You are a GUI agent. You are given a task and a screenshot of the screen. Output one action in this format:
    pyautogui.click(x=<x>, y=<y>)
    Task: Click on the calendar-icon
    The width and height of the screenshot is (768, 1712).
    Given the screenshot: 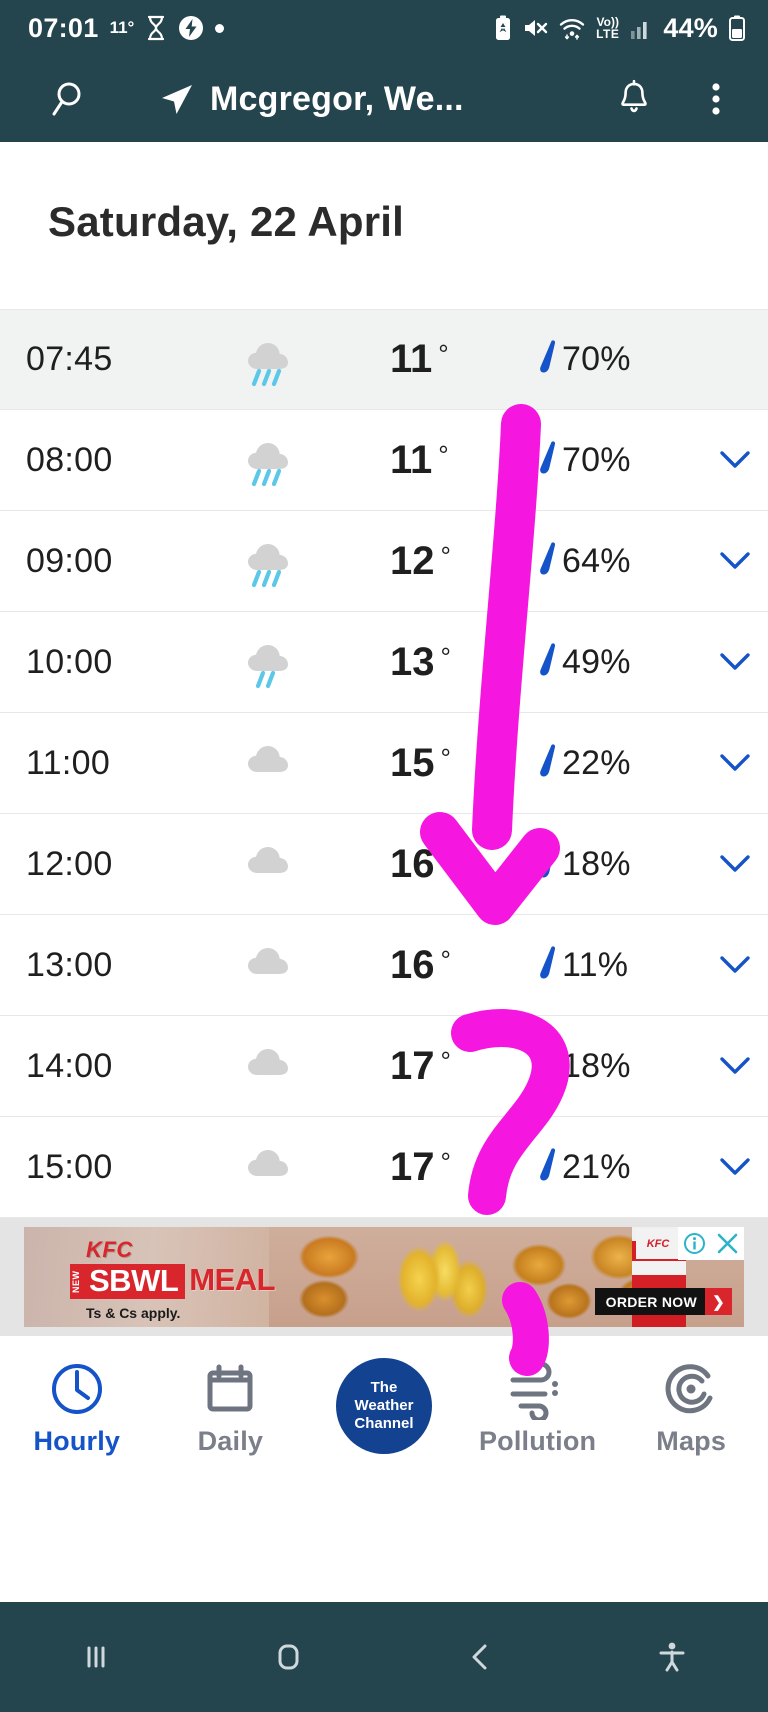 What is the action you would take?
    pyautogui.click(x=230, y=1389)
    